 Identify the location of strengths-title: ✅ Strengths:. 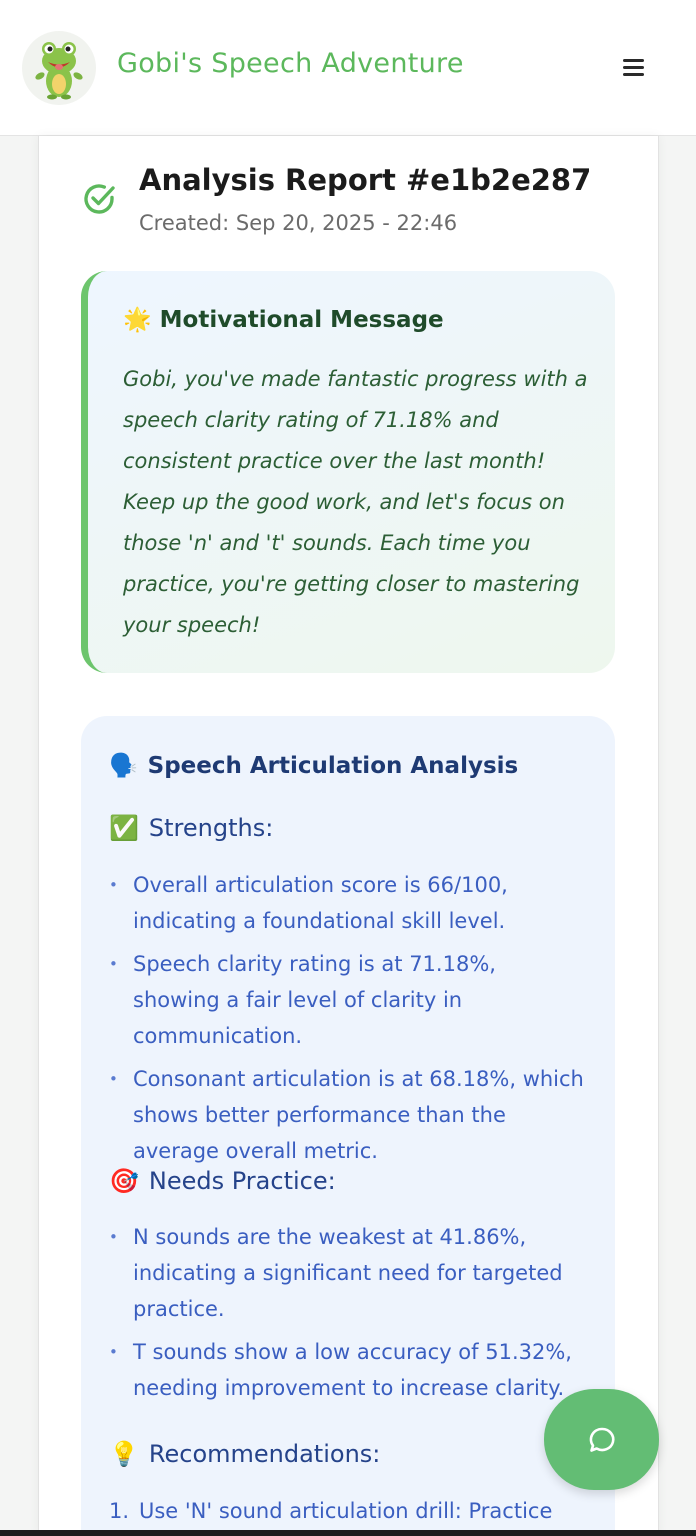
(191, 828).